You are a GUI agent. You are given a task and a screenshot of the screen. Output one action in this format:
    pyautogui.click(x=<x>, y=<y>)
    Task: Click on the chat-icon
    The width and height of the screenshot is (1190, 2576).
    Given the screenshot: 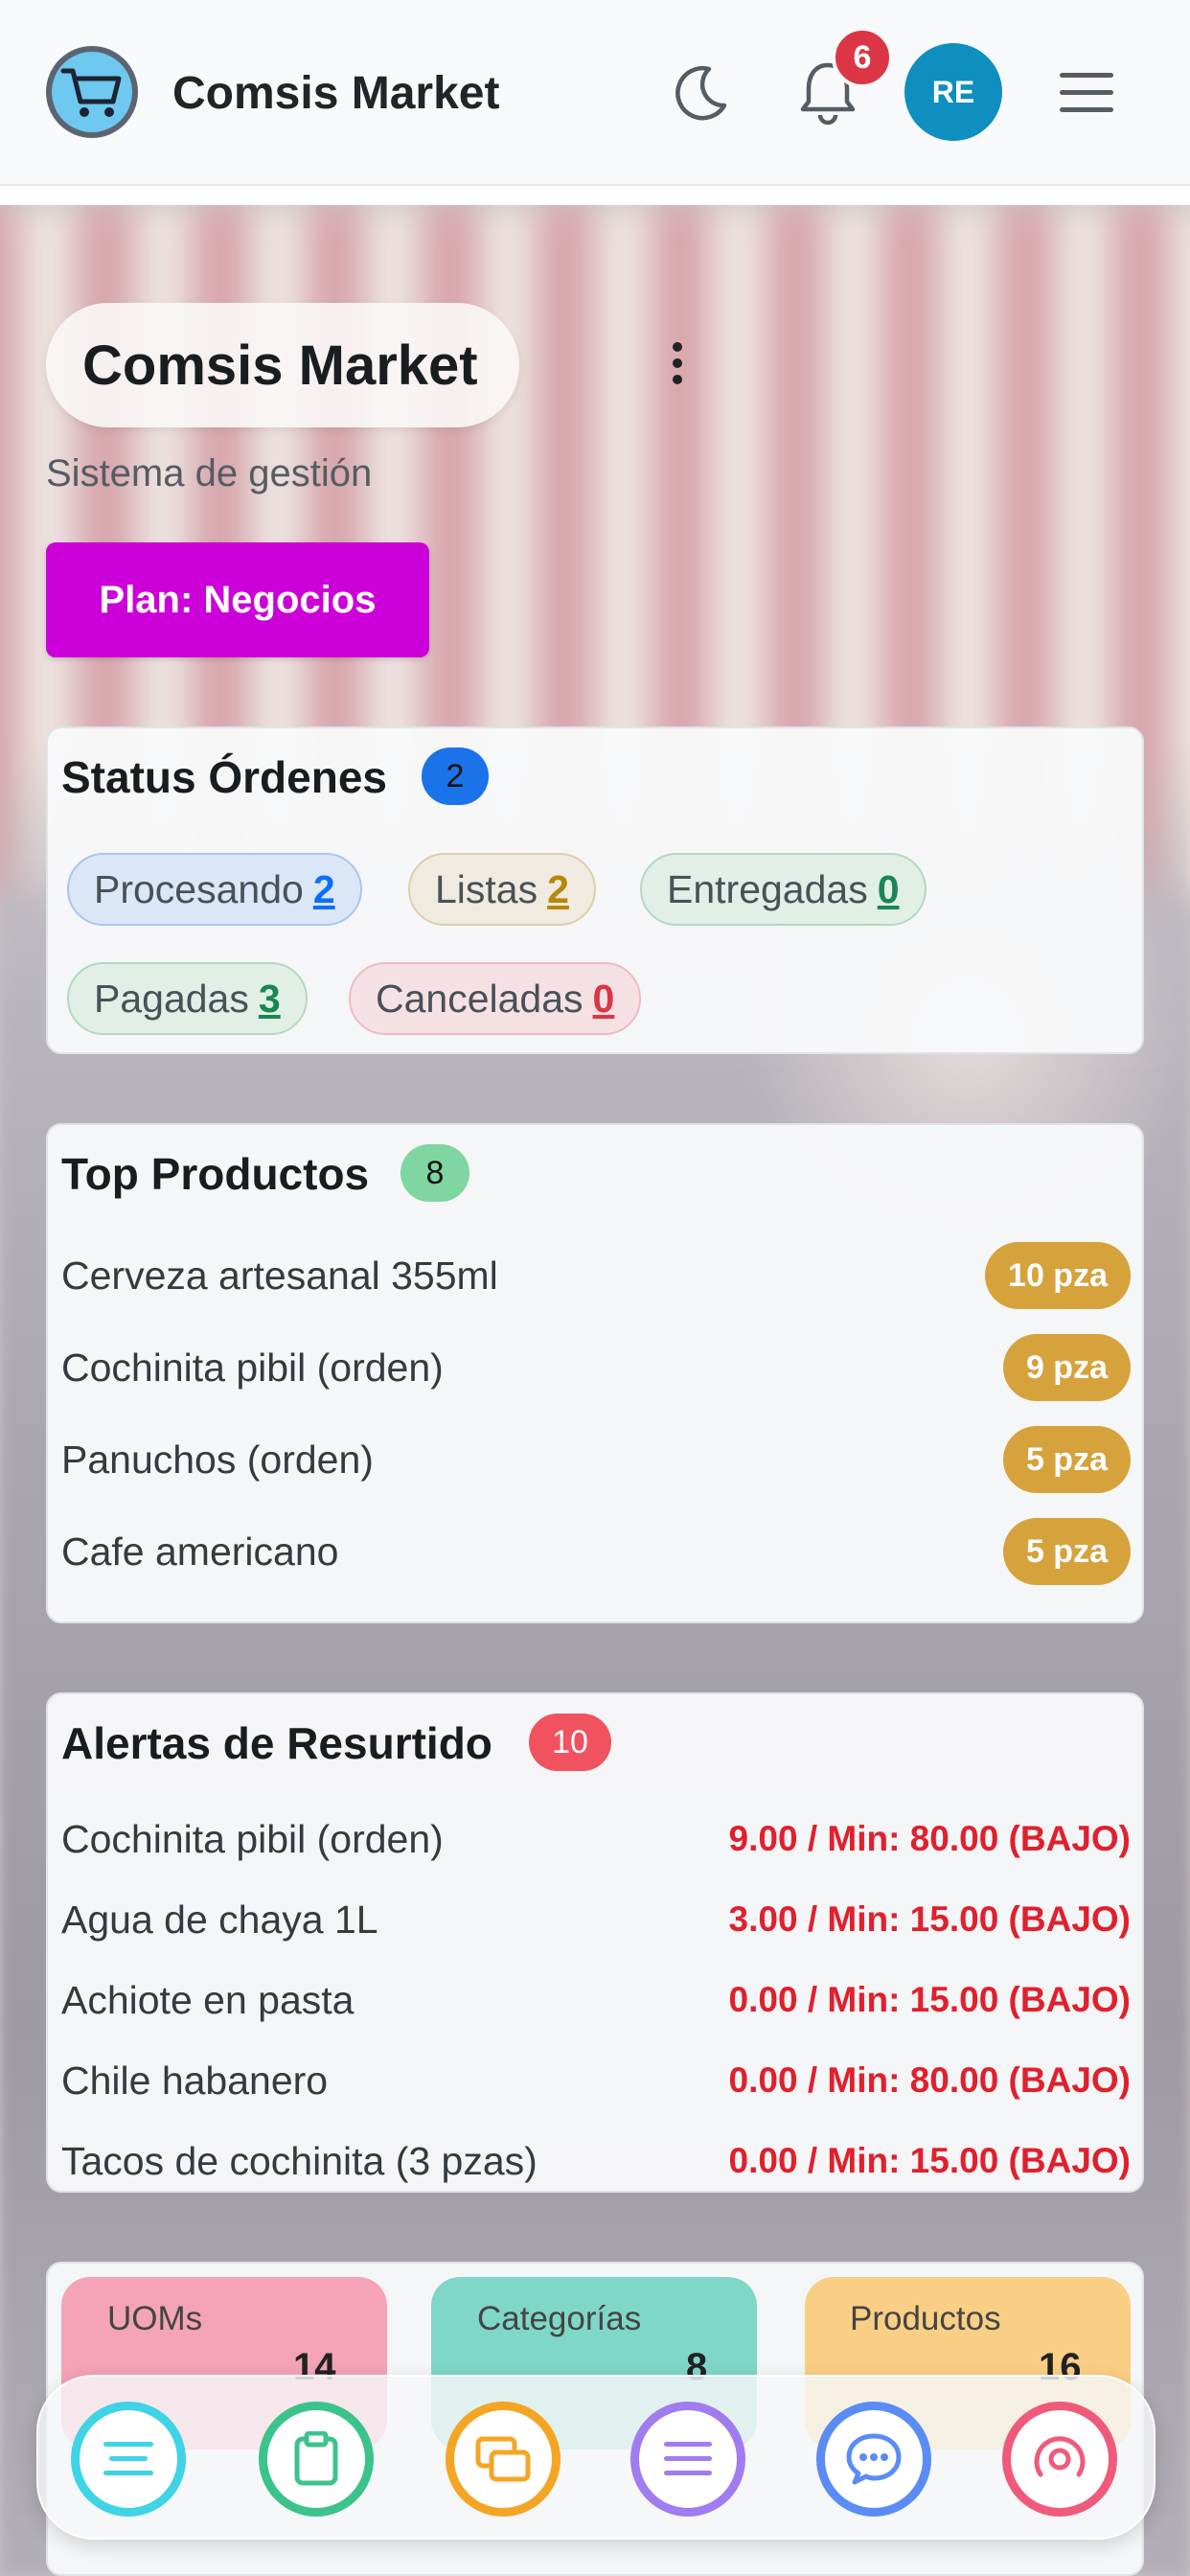 What is the action you would take?
    pyautogui.click(x=874, y=2459)
    